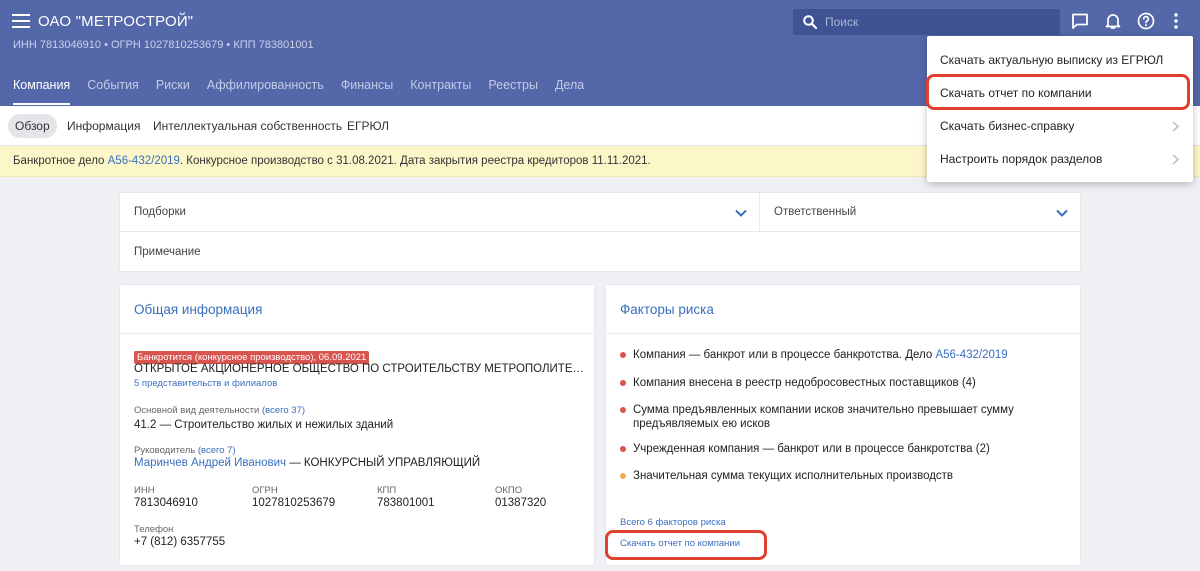 This screenshot has height=571, width=1200. I want to click on company-title: ОАО "МЕТРОСТРОЙ", so click(116, 21).